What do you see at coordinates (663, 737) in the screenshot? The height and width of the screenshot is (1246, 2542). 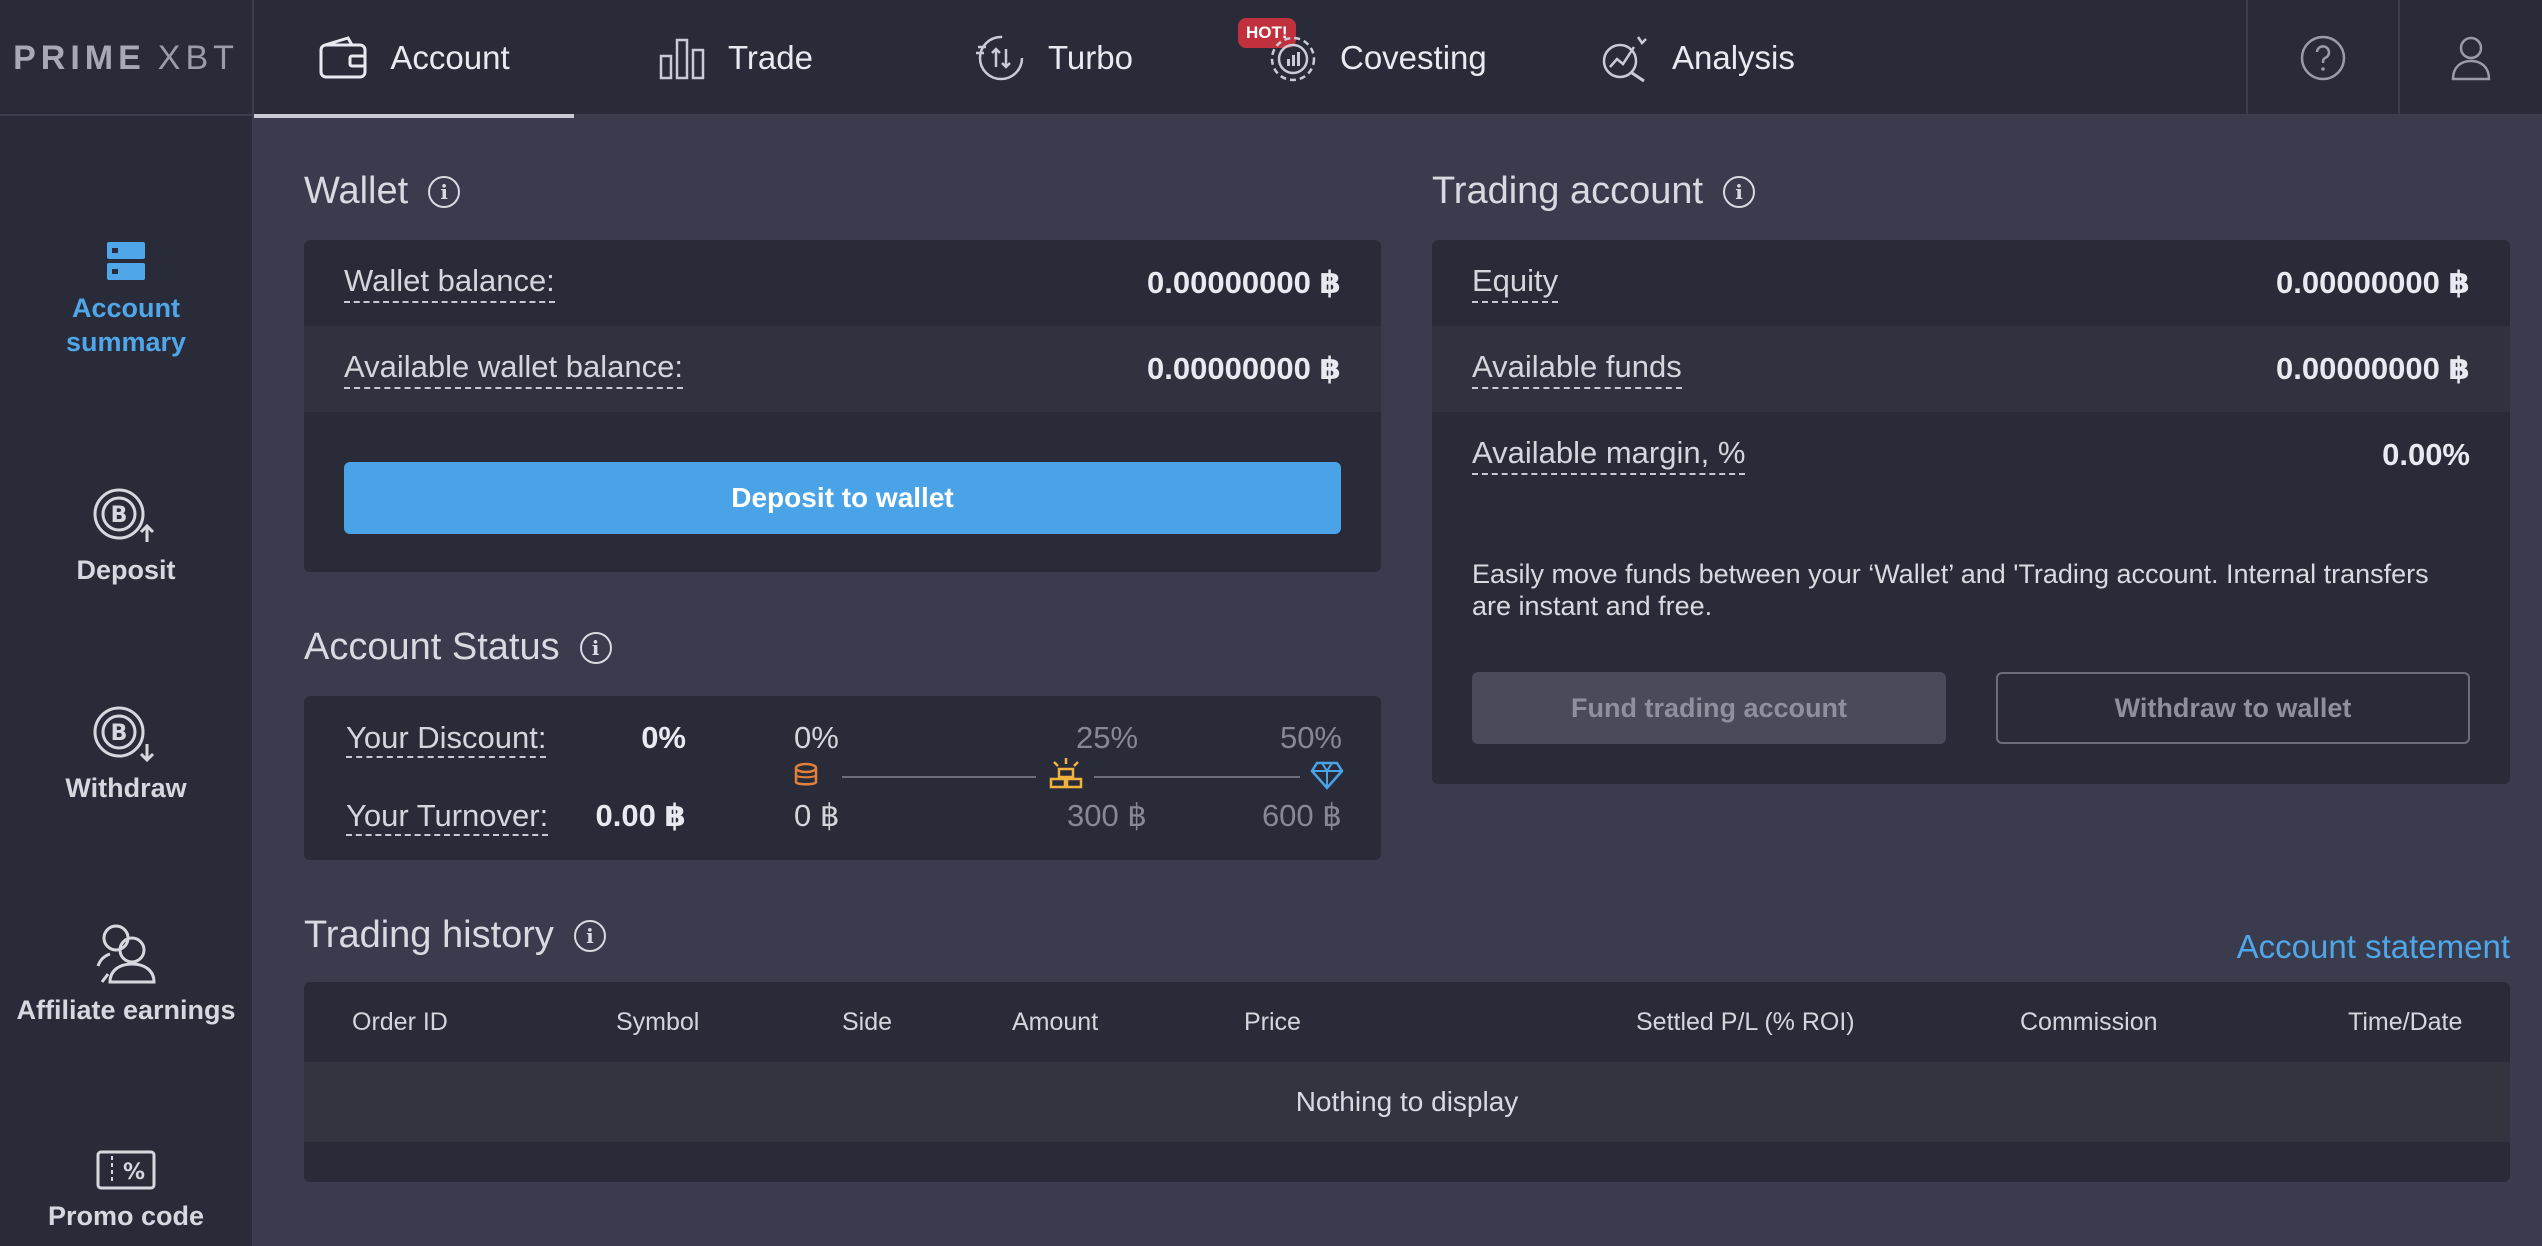 I see `discount-value: 0%` at bounding box center [663, 737].